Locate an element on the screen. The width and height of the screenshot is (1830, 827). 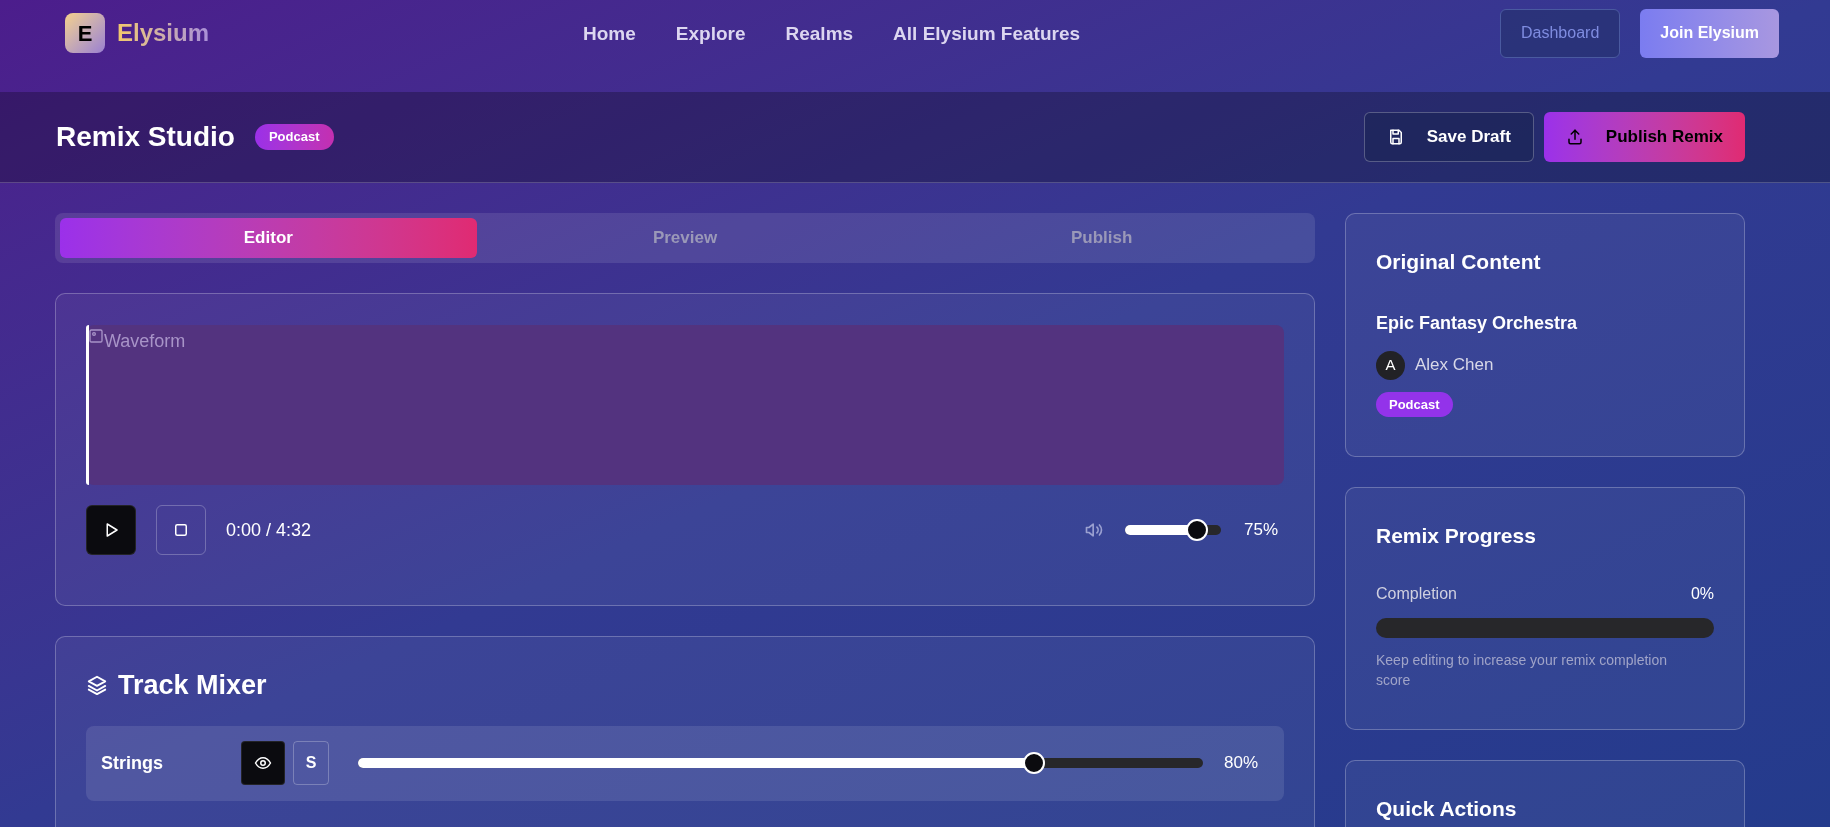
progress-reading: 0% is located at coordinates (1702, 593).